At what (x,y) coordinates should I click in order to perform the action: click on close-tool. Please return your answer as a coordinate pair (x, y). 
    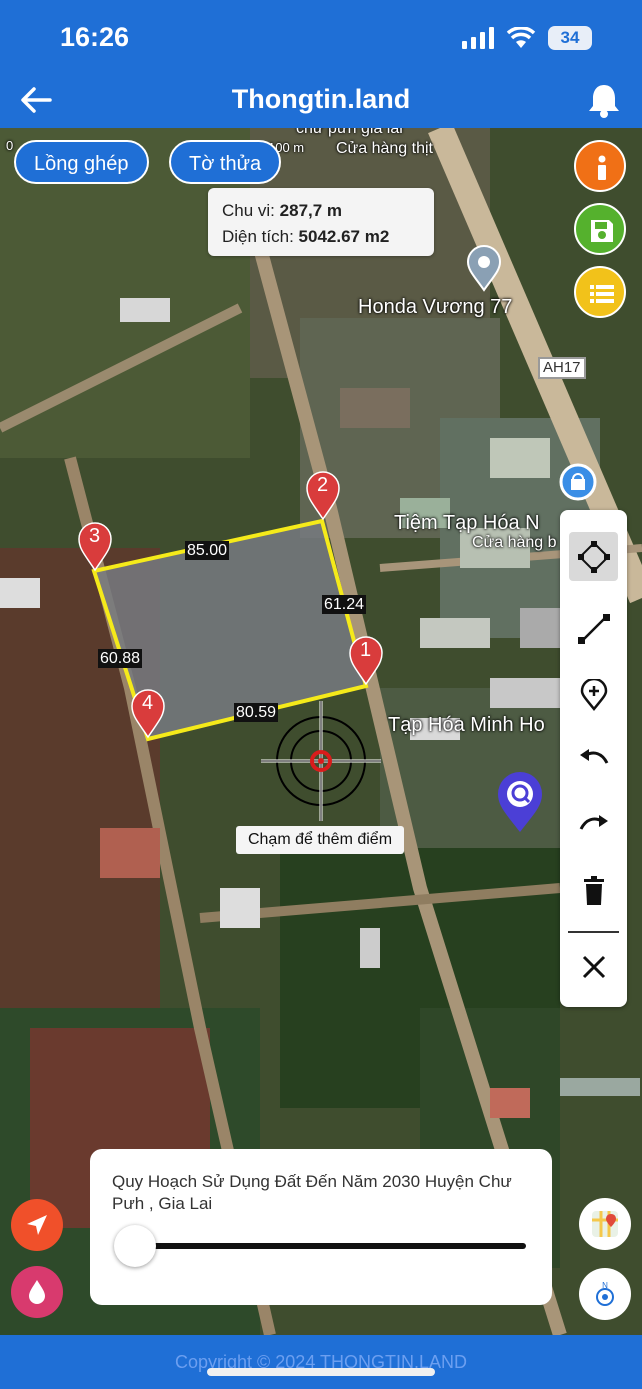
    Looking at the image, I should click on (593, 966).